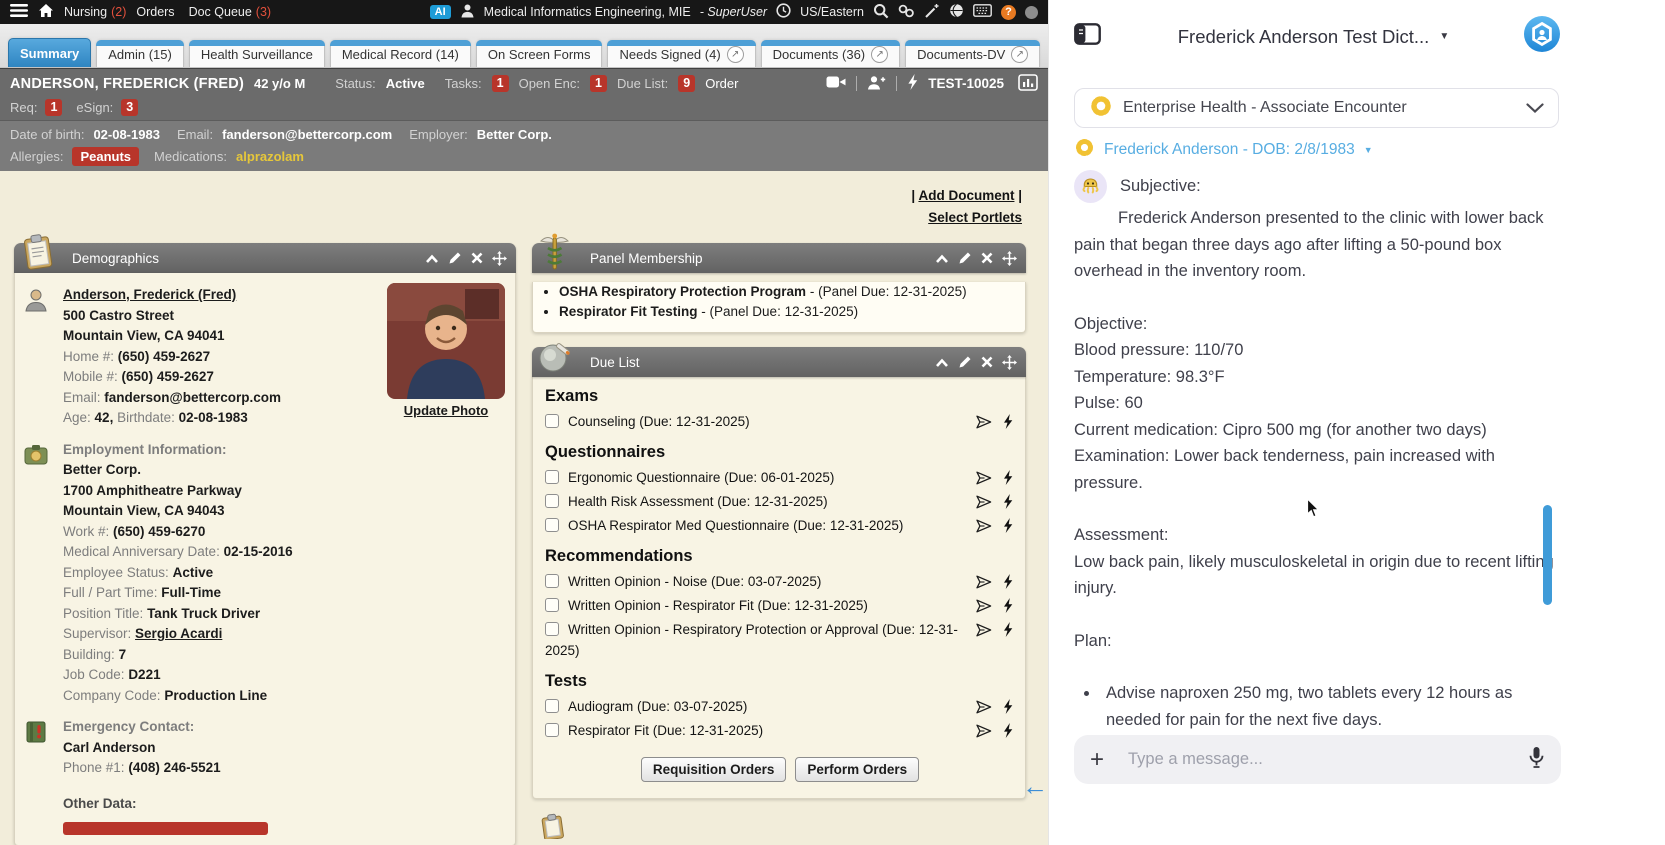 The width and height of the screenshot is (1665, 845). Describe the element at coordinates (587, 12) in the screenshot. I see `org-name: Medical Informatics Engineering, MIE` at that location.